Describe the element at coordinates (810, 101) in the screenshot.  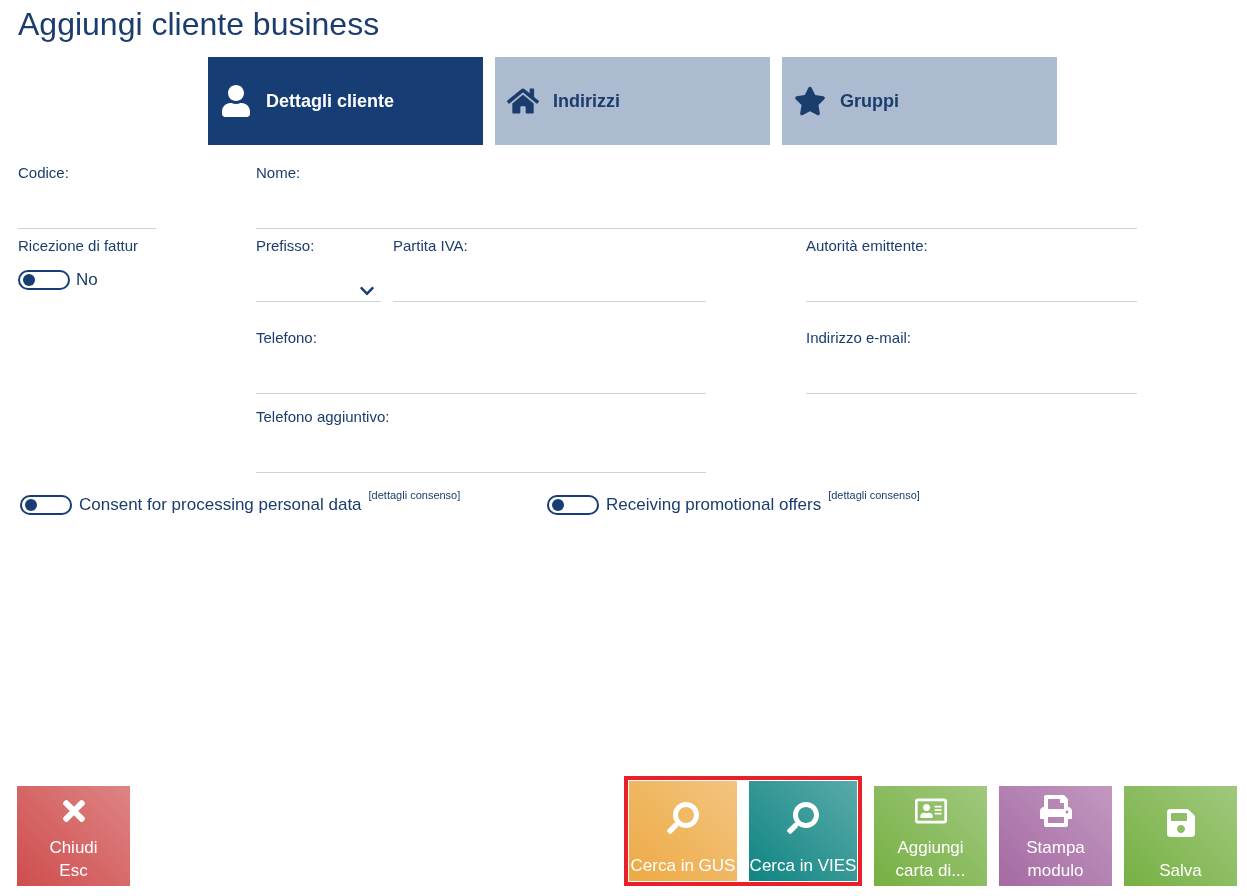
I see `star-icon` at that location.